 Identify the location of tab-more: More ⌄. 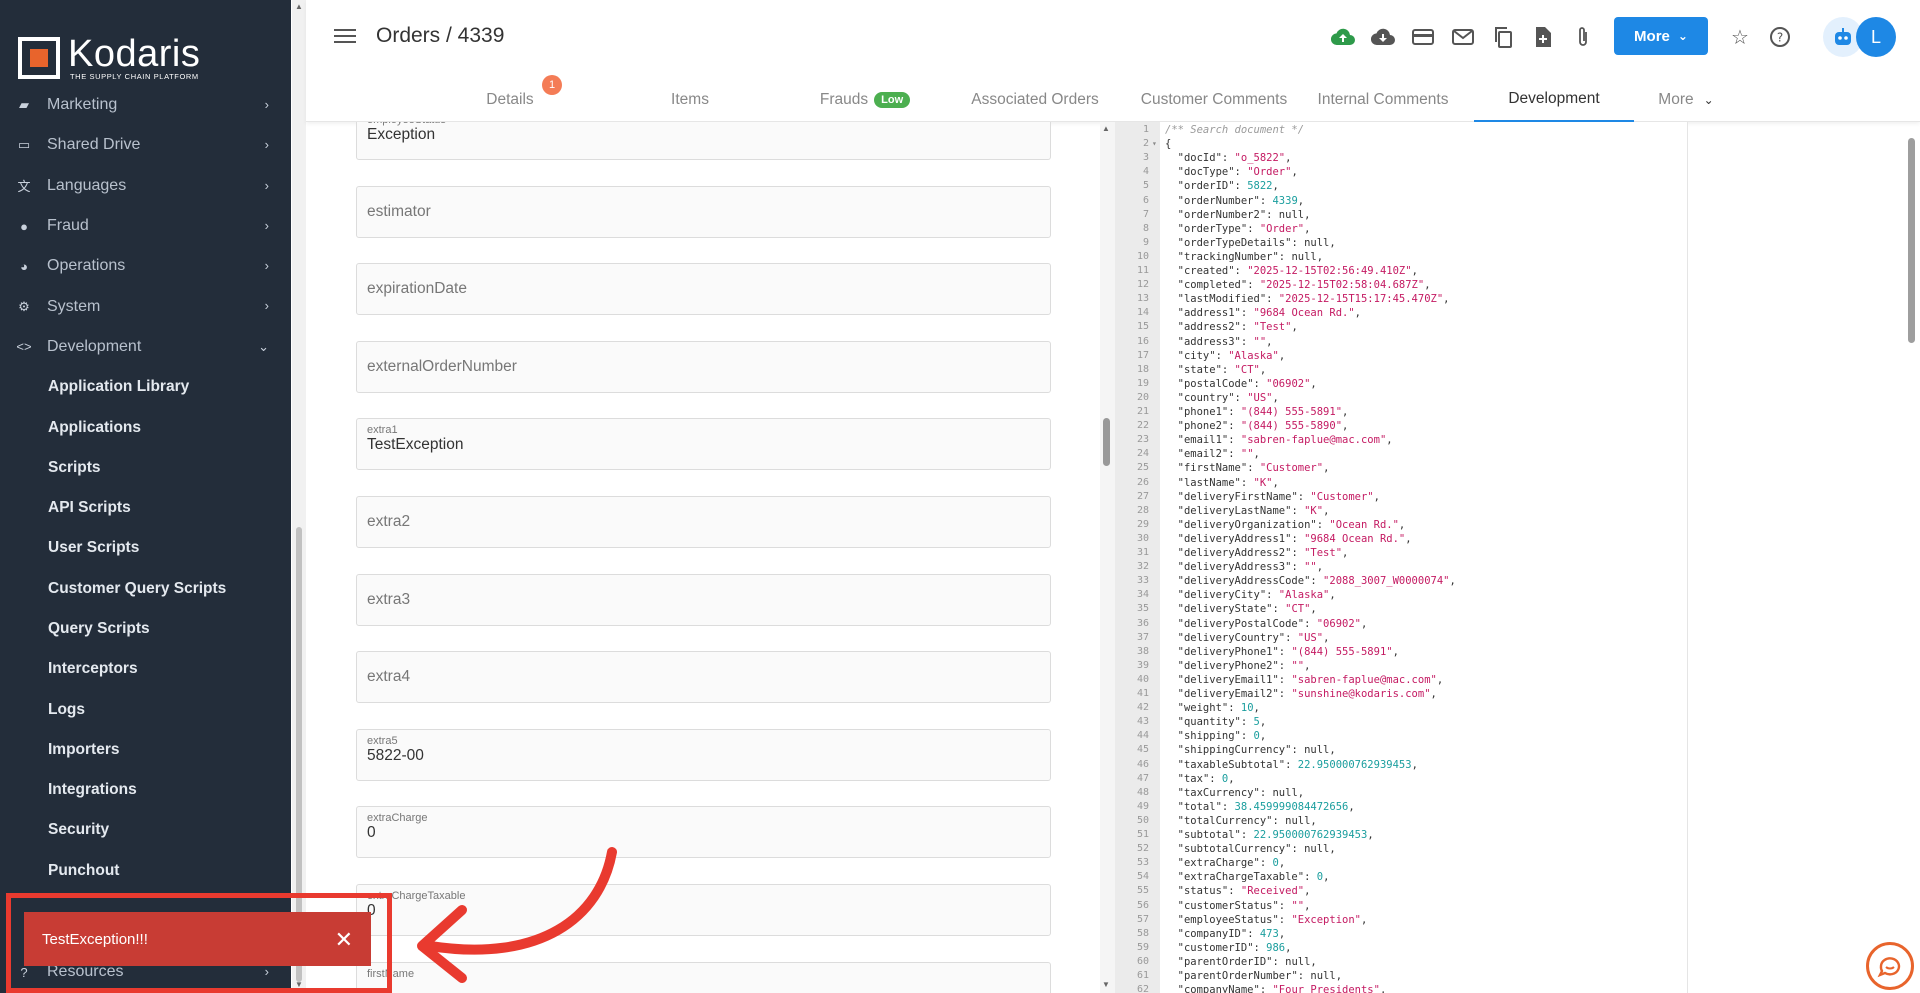
(1686, 99).